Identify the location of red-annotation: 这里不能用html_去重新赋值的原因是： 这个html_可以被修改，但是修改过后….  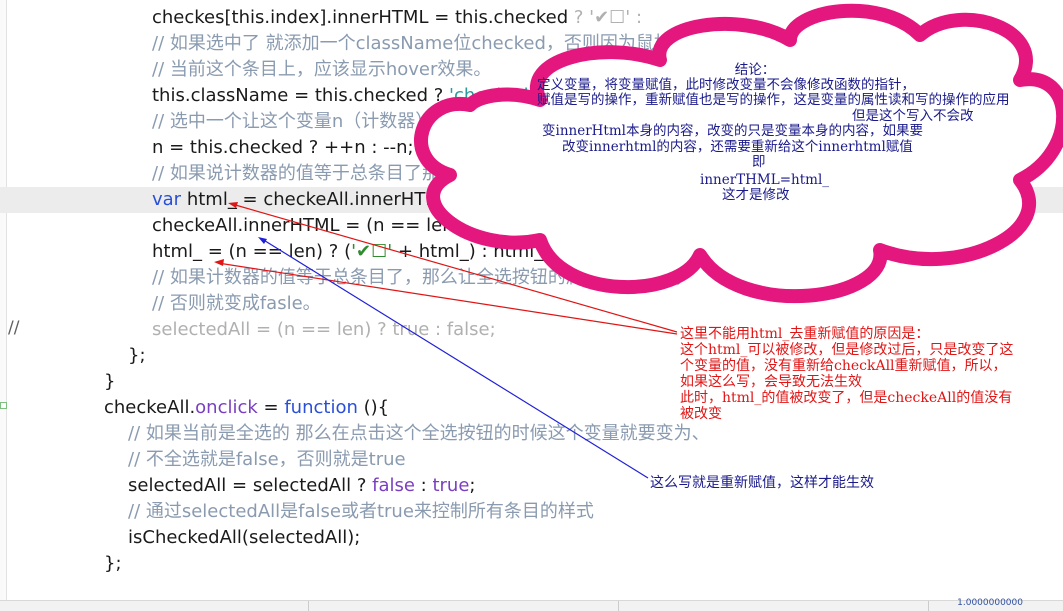
(870, 374).